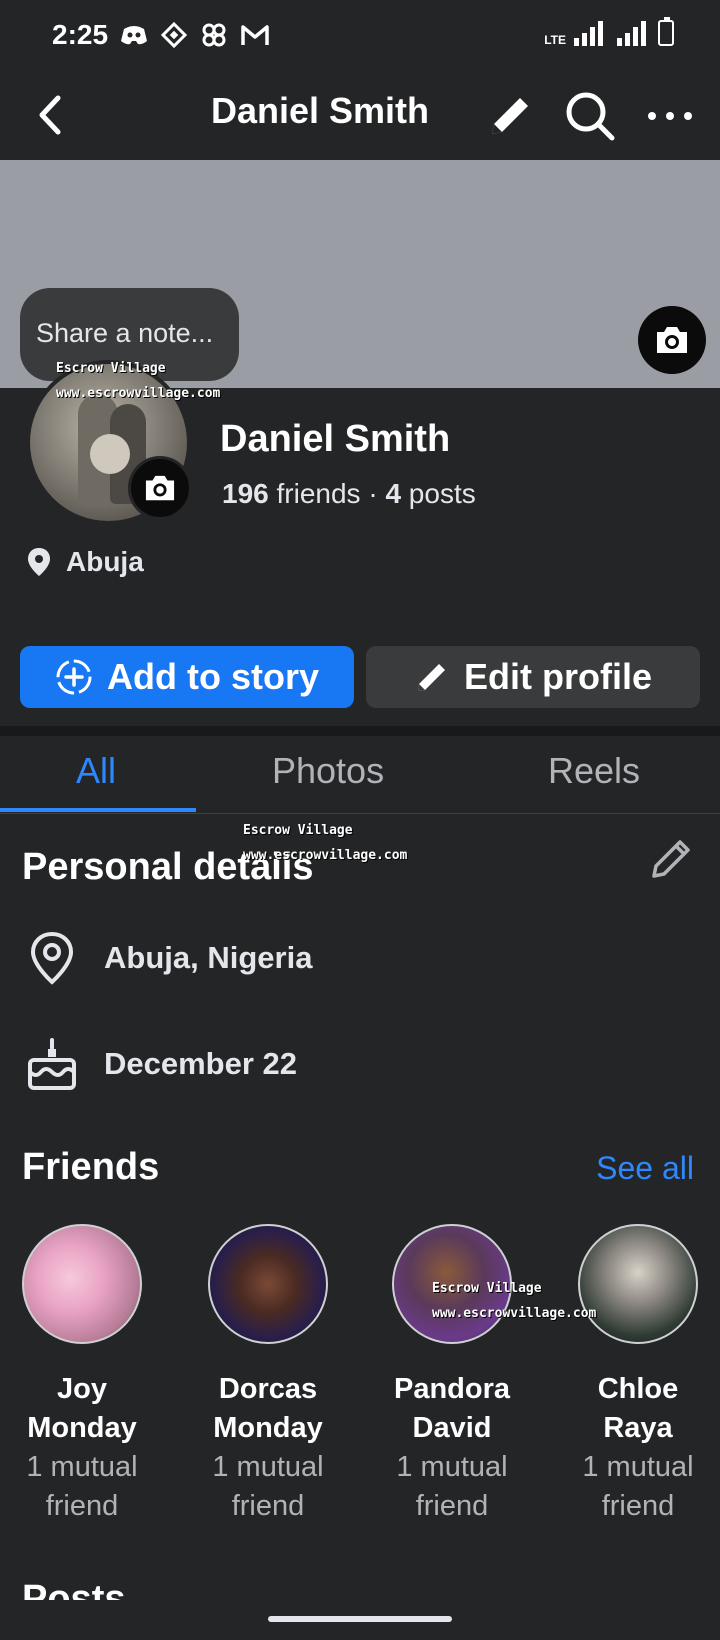  What do you see at coordinates (431, 677) in the screenshot?
I see `pencil-icon` at bounding box center [431, 677].